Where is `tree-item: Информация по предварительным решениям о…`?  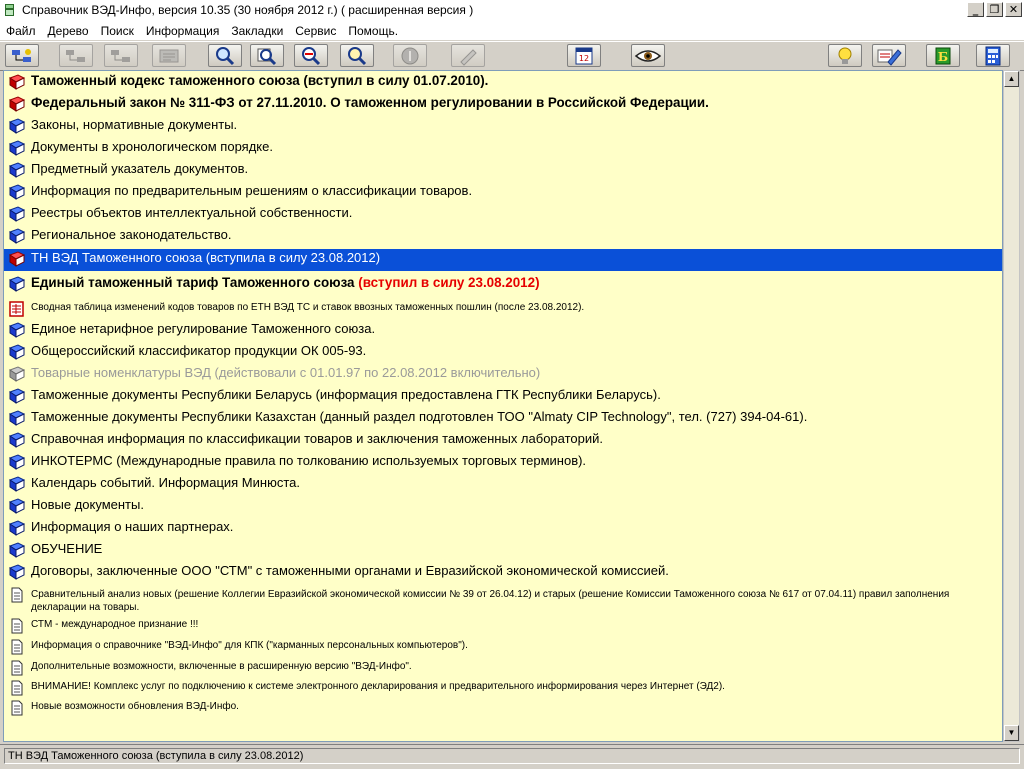
tree-item: Информация по предварительным решениям о… is located at coordinates (503, 193).